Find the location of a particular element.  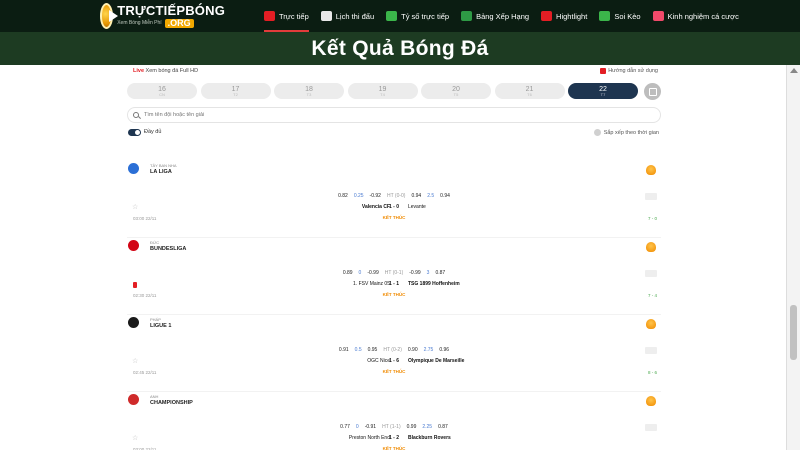

date-pill-20: 20 T5 is located at coordinates (456, 91).